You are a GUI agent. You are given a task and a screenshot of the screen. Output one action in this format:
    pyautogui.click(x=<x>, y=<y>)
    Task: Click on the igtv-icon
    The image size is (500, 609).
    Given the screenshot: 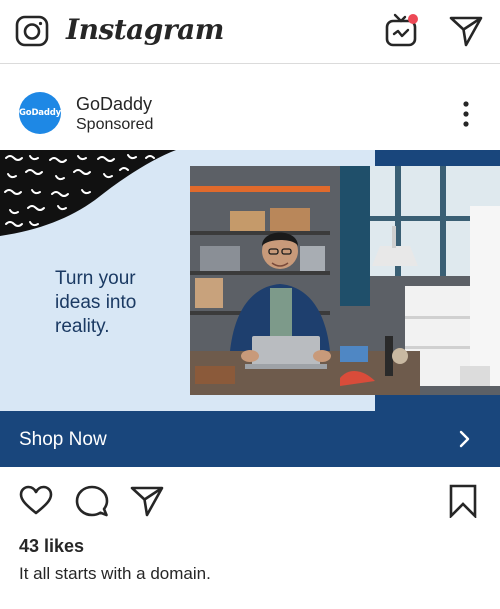 What is the action you would take?
    pyautogui.click(x=401, y=30)
    